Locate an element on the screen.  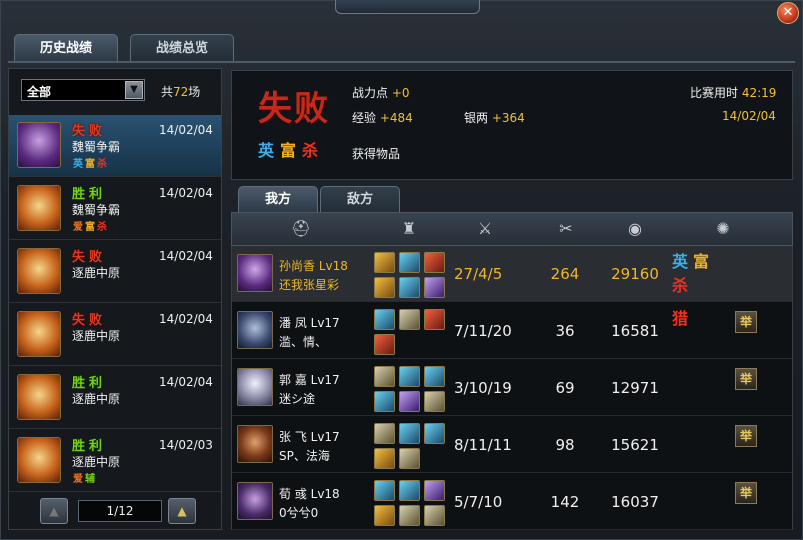
player-silver: 29160 is located at coordinates (635, 274).